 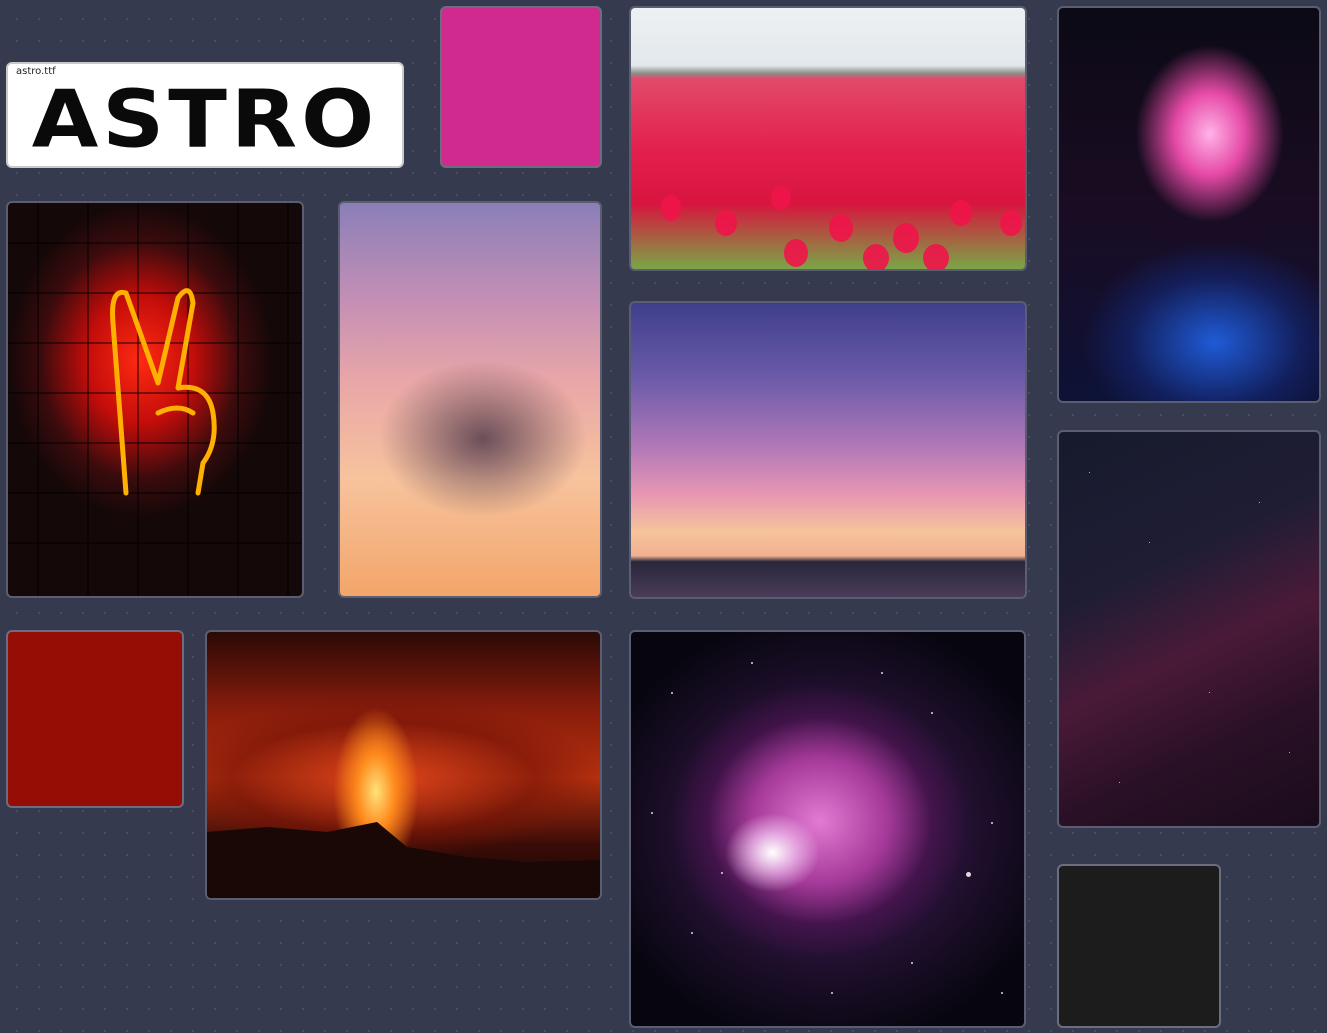 I want to click on font-preview-card: astro.ttf ASTRO, so click(x=205, y=115).